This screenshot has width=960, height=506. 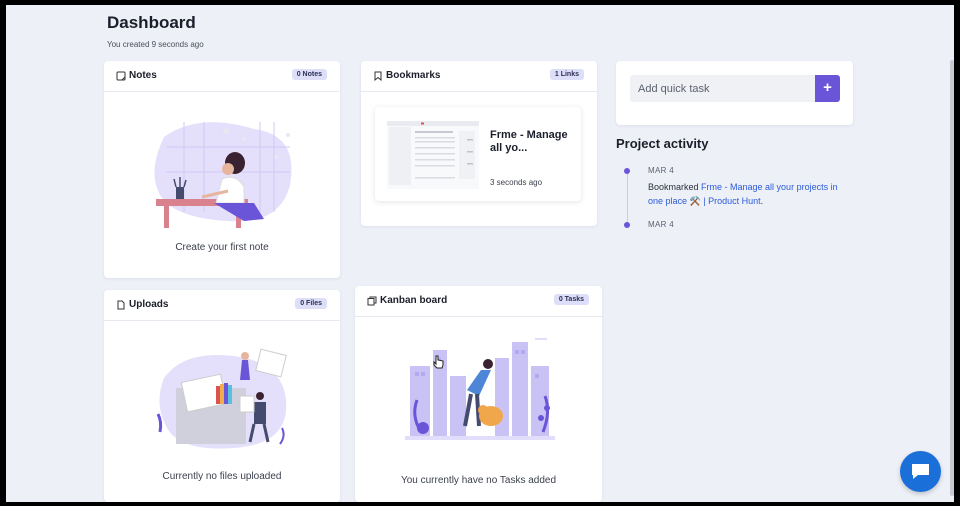 I want to click on kanban-card-title: Kanban board, so click(x=407, y=300).